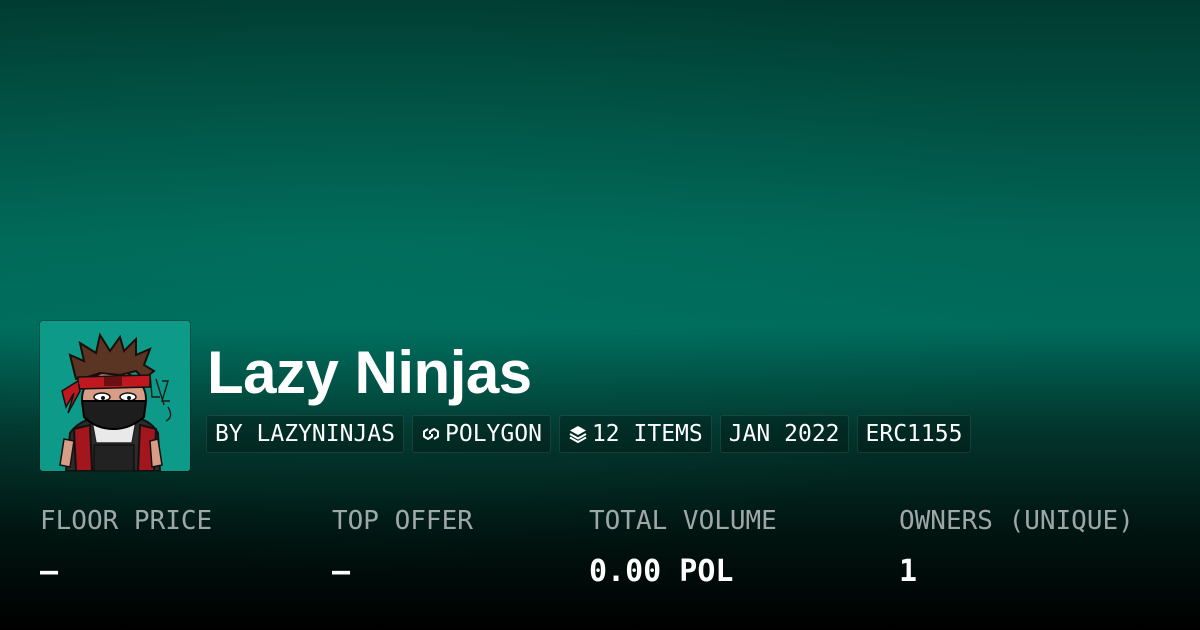 This screenshot has width=1200, height=630. Describe the element at coordinates (578, 434) in the screenshot. I see `layers-icon` at that location.